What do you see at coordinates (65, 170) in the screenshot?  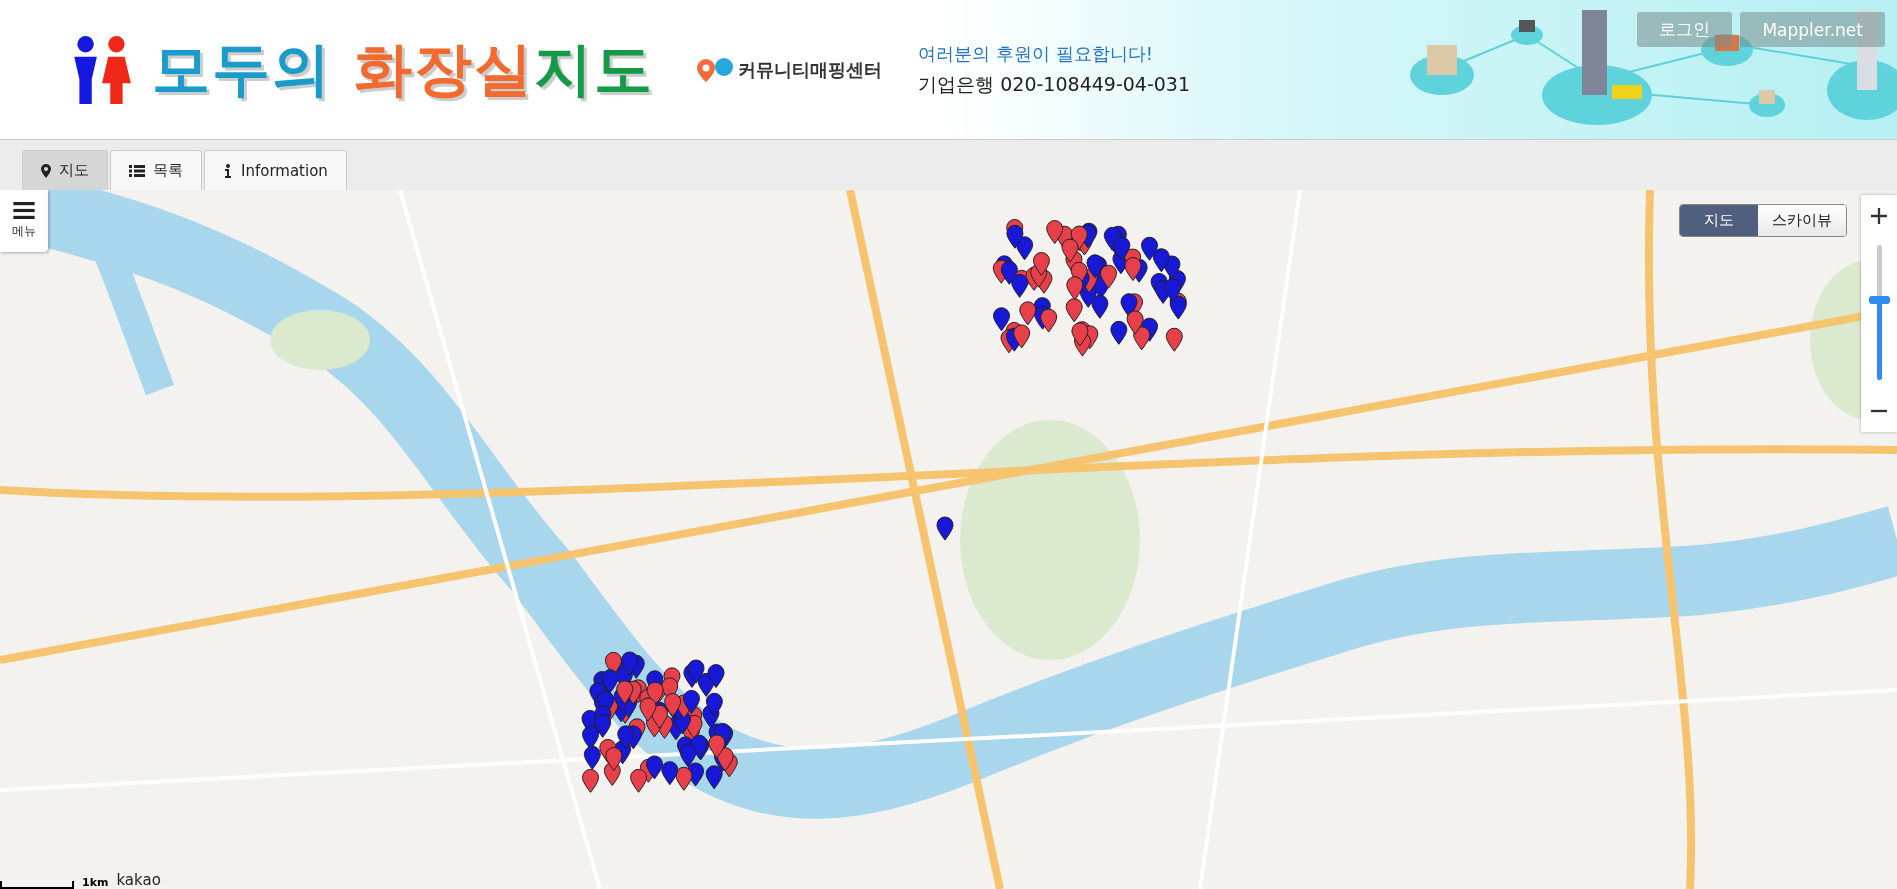 I see `tab: 지도` at bounding box center [65, 170].